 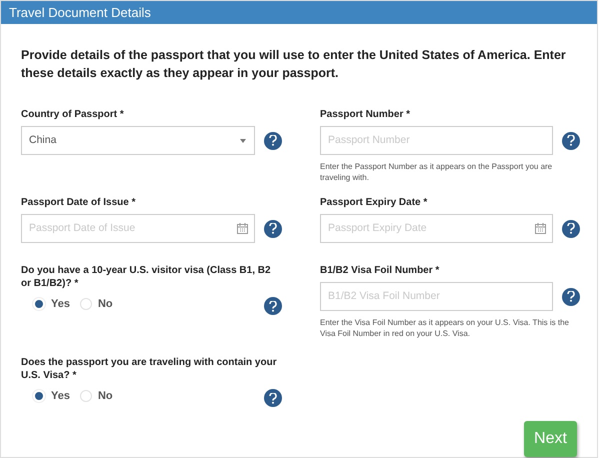 I want to click on field-label: Does the passport you are traveling with contain your U.S. Visa? *, so click(x=149, y=369).